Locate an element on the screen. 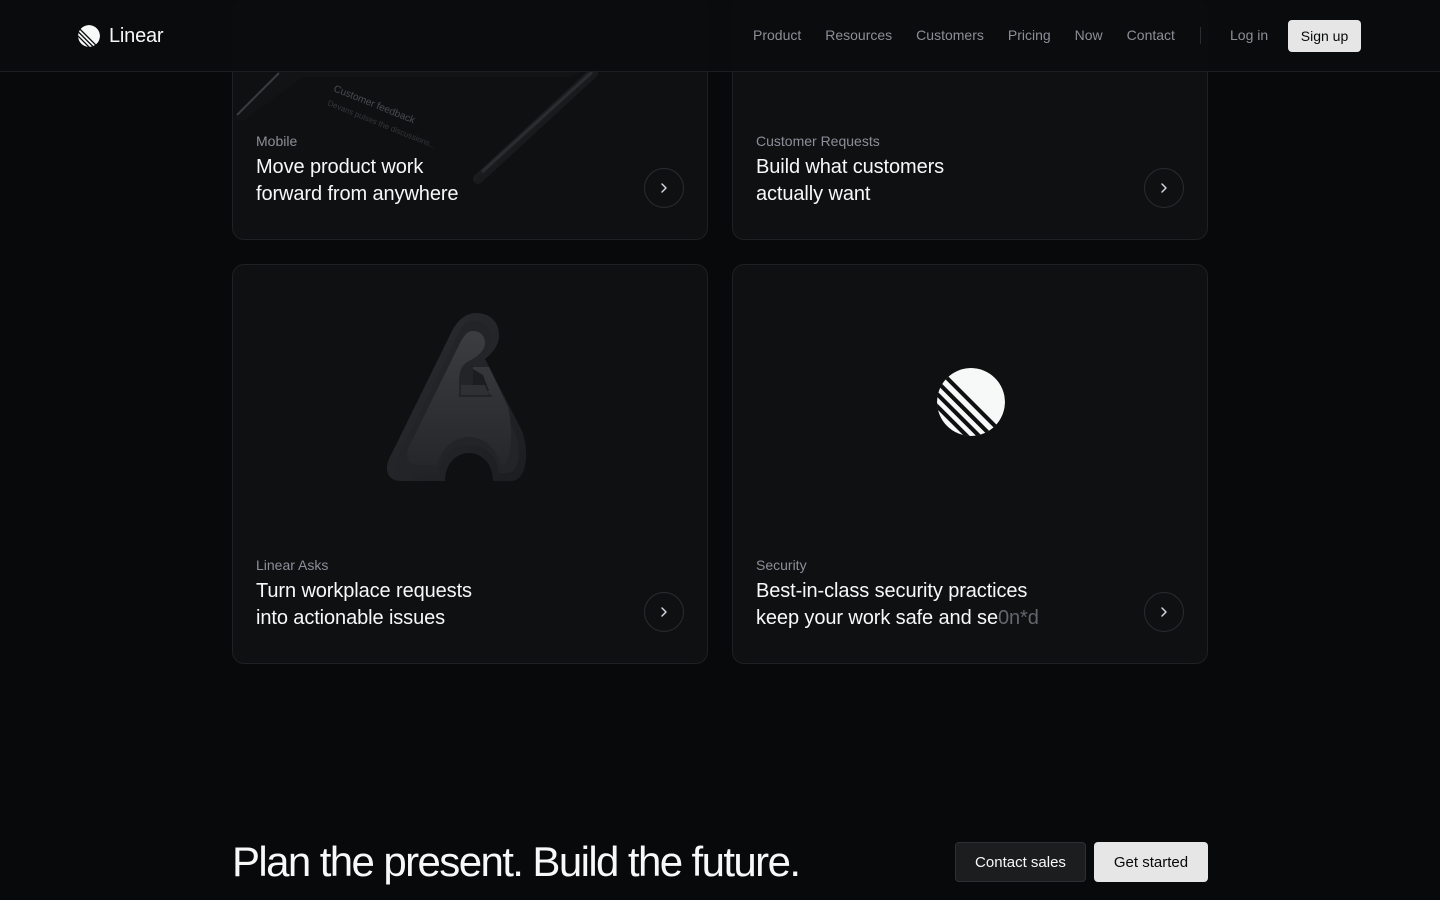 This screenshot has width=1440, height=900. contact-sales-button: Contact sales is located at coordinates (1020, 862).